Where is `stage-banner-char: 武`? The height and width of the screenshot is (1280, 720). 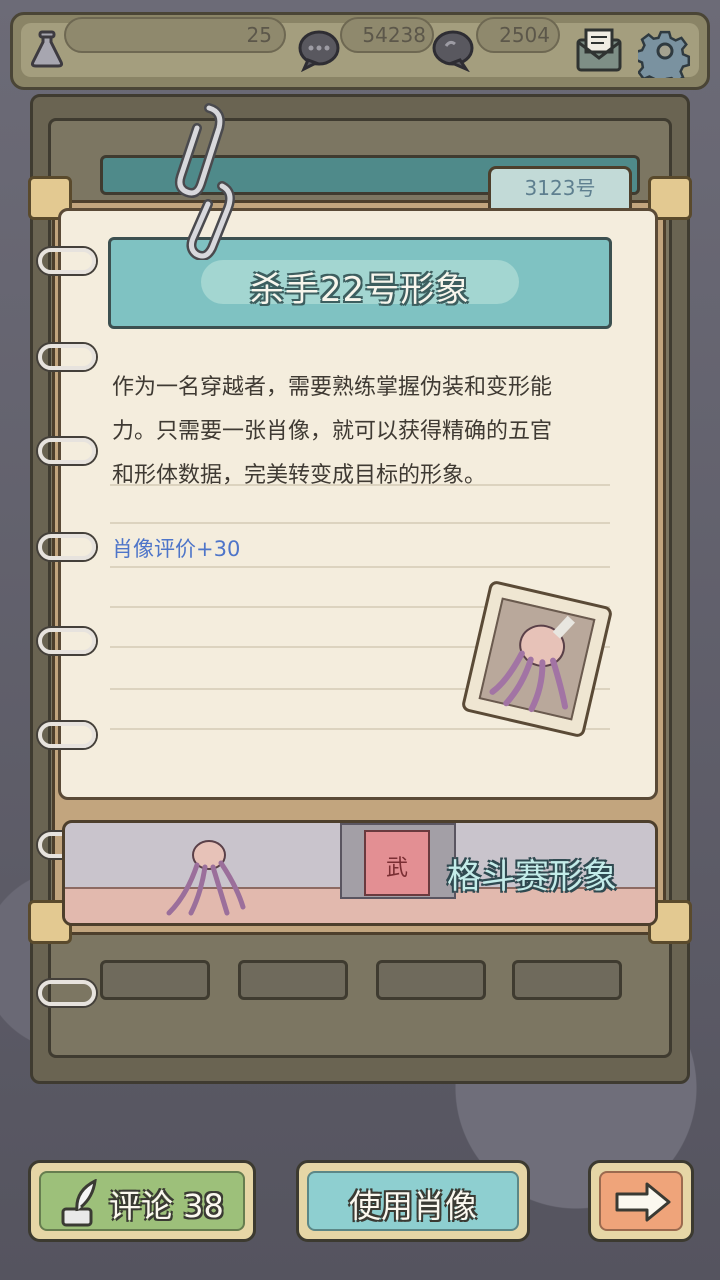 stage-banner-char: 武 is located at coordinates (396, 868).